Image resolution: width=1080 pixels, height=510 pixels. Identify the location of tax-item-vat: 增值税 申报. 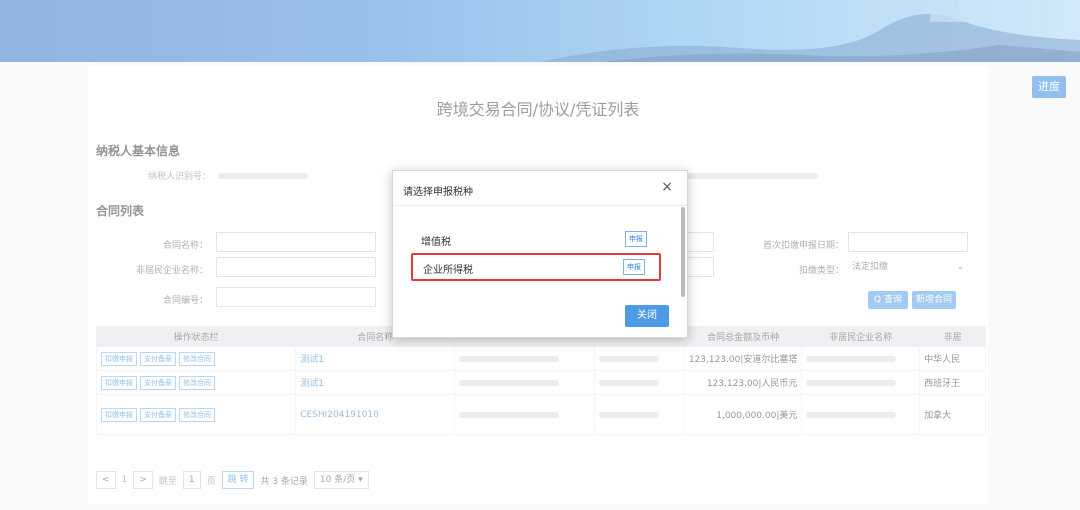
(536, 239).